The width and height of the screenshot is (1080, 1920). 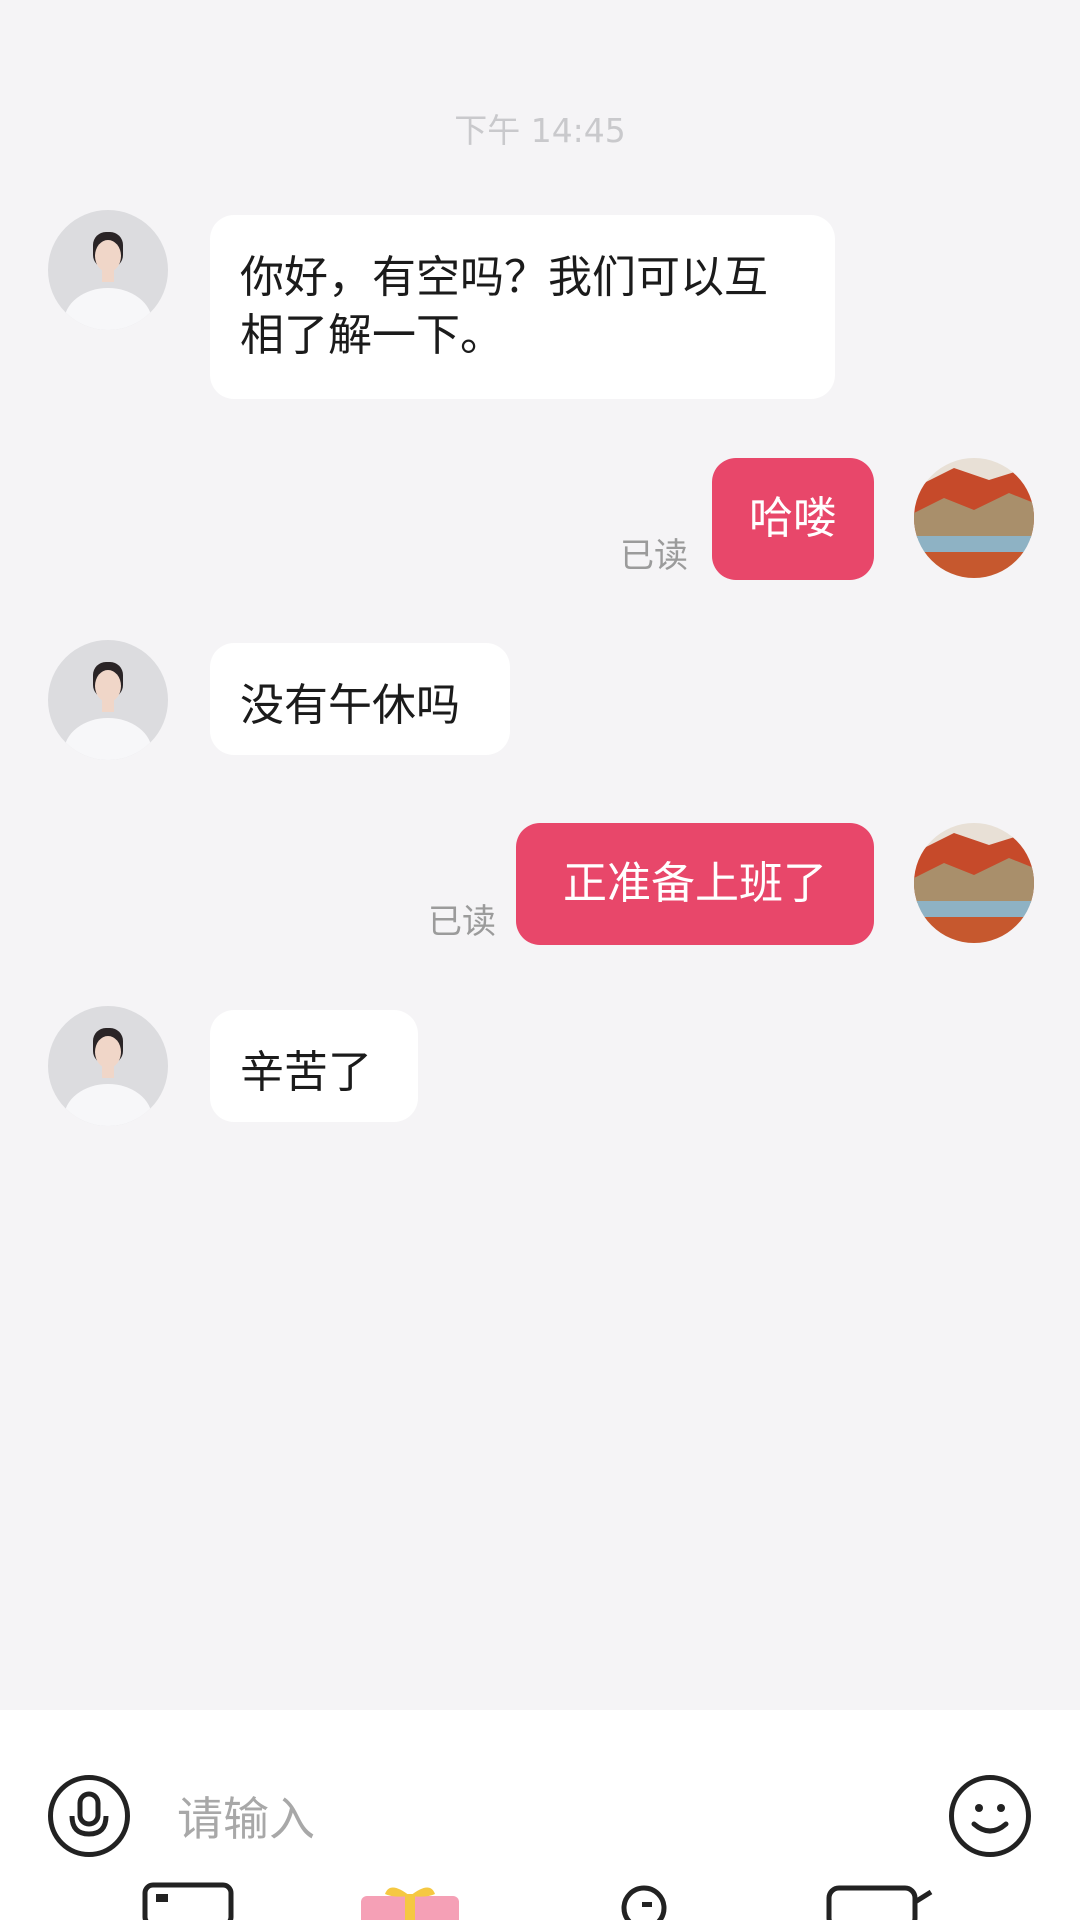 I want to click on message-timestamp: 下午 14:45, so click(x=540, y=130).